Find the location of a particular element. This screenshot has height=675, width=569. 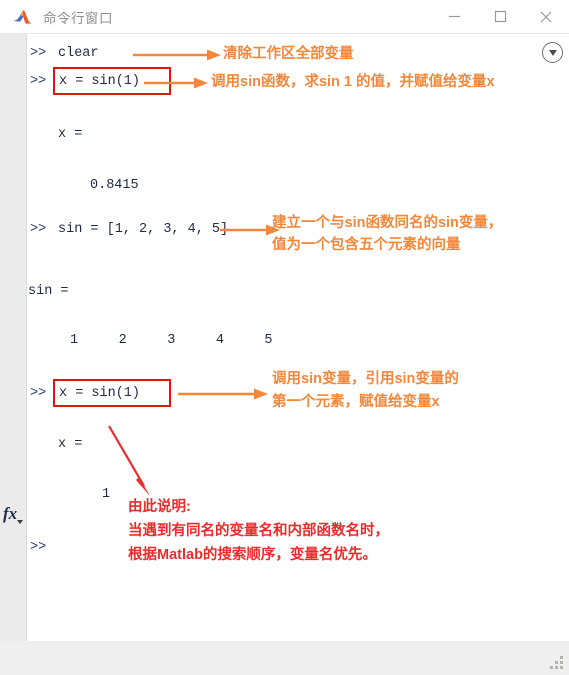

title-bar-left: 命令行窗口 is located at coordinates (56, 17).